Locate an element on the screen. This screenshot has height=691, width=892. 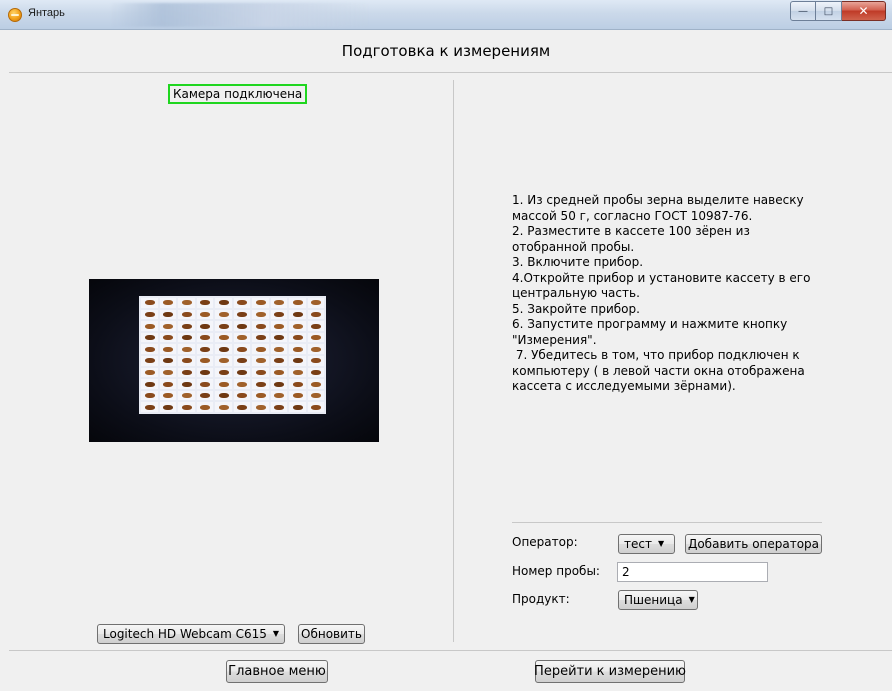
go-to-measurement-button-label: Перейти к измерению is located at coordinates (610, 671).